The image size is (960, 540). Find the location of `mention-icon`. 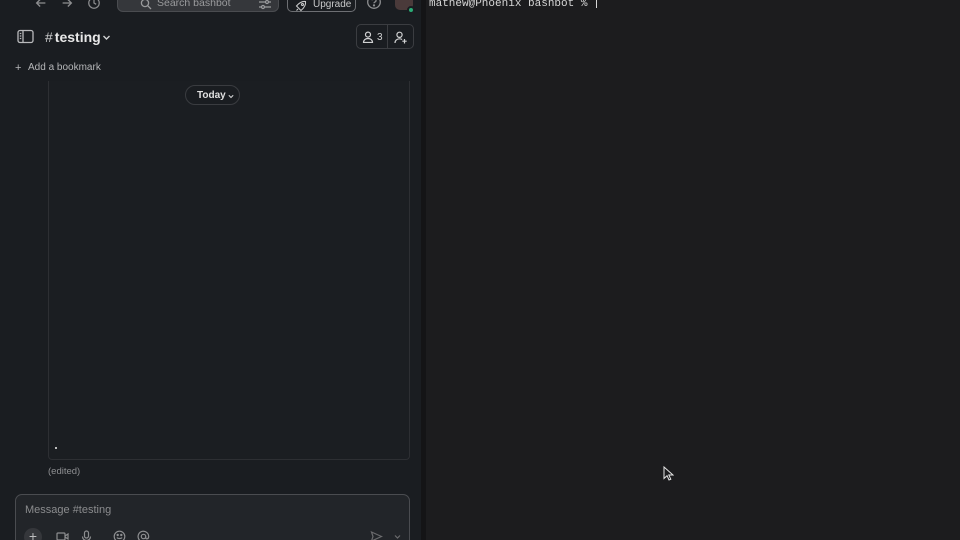

mention-icon is located at coordinates (143, 535).